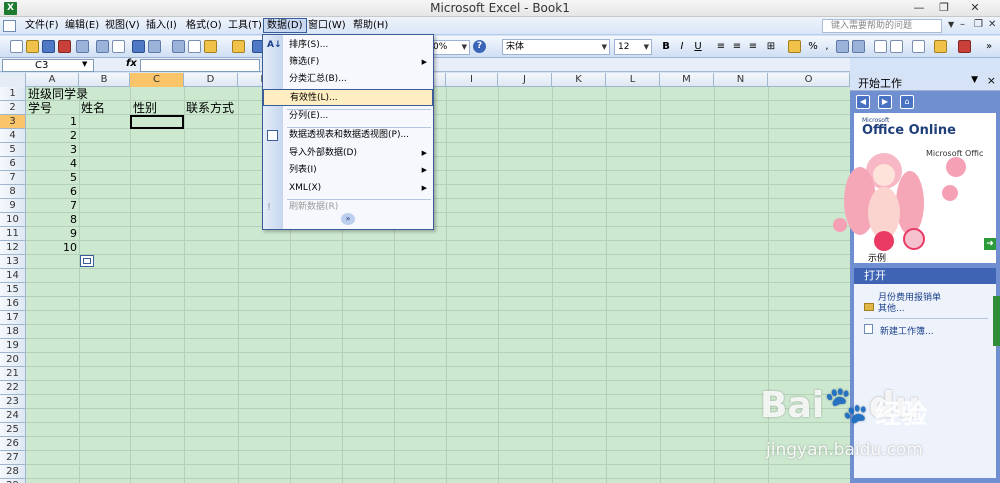  What do you see at coordinates (51, 248) in the screenshot?
I see `cell-a12: 10` at bounding box center [51, 248].